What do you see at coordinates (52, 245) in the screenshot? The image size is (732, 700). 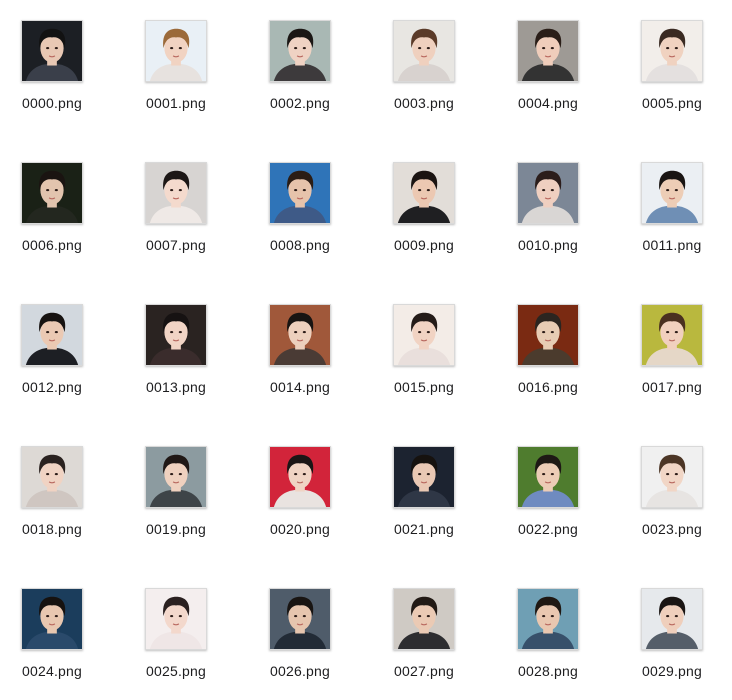 I see `file-name: 0006.png` at bounding box center [52, 245].